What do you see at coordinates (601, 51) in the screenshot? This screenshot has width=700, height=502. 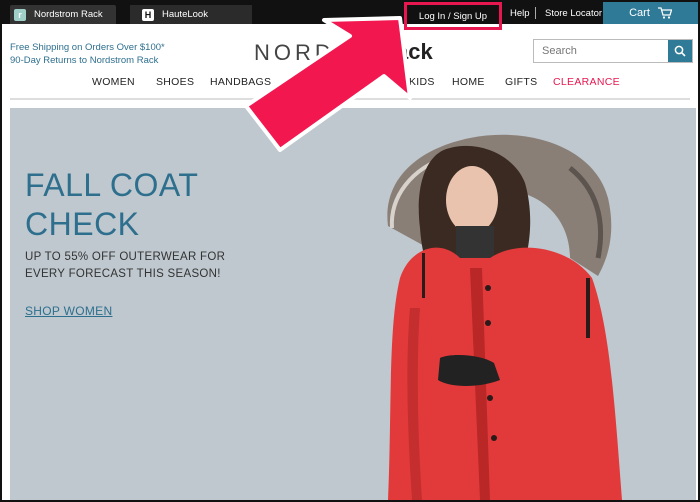 I see `search-input` at bounding box center [601, 51].